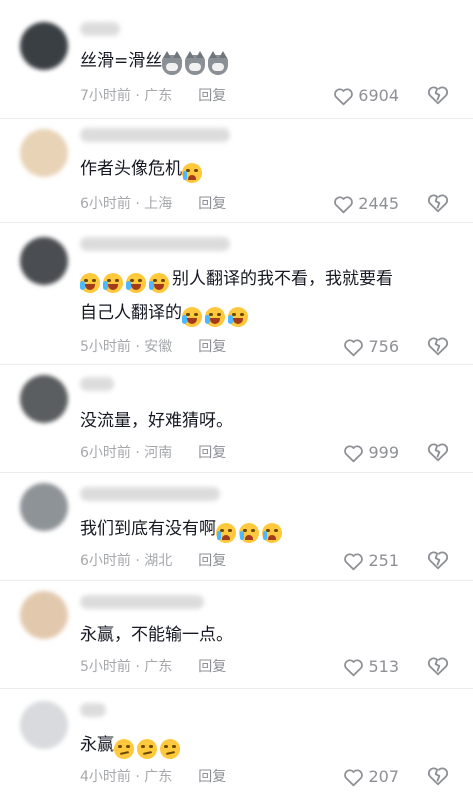  I want to click on comment-text-content: 永赢，不能输一点。, so click(156, 635).